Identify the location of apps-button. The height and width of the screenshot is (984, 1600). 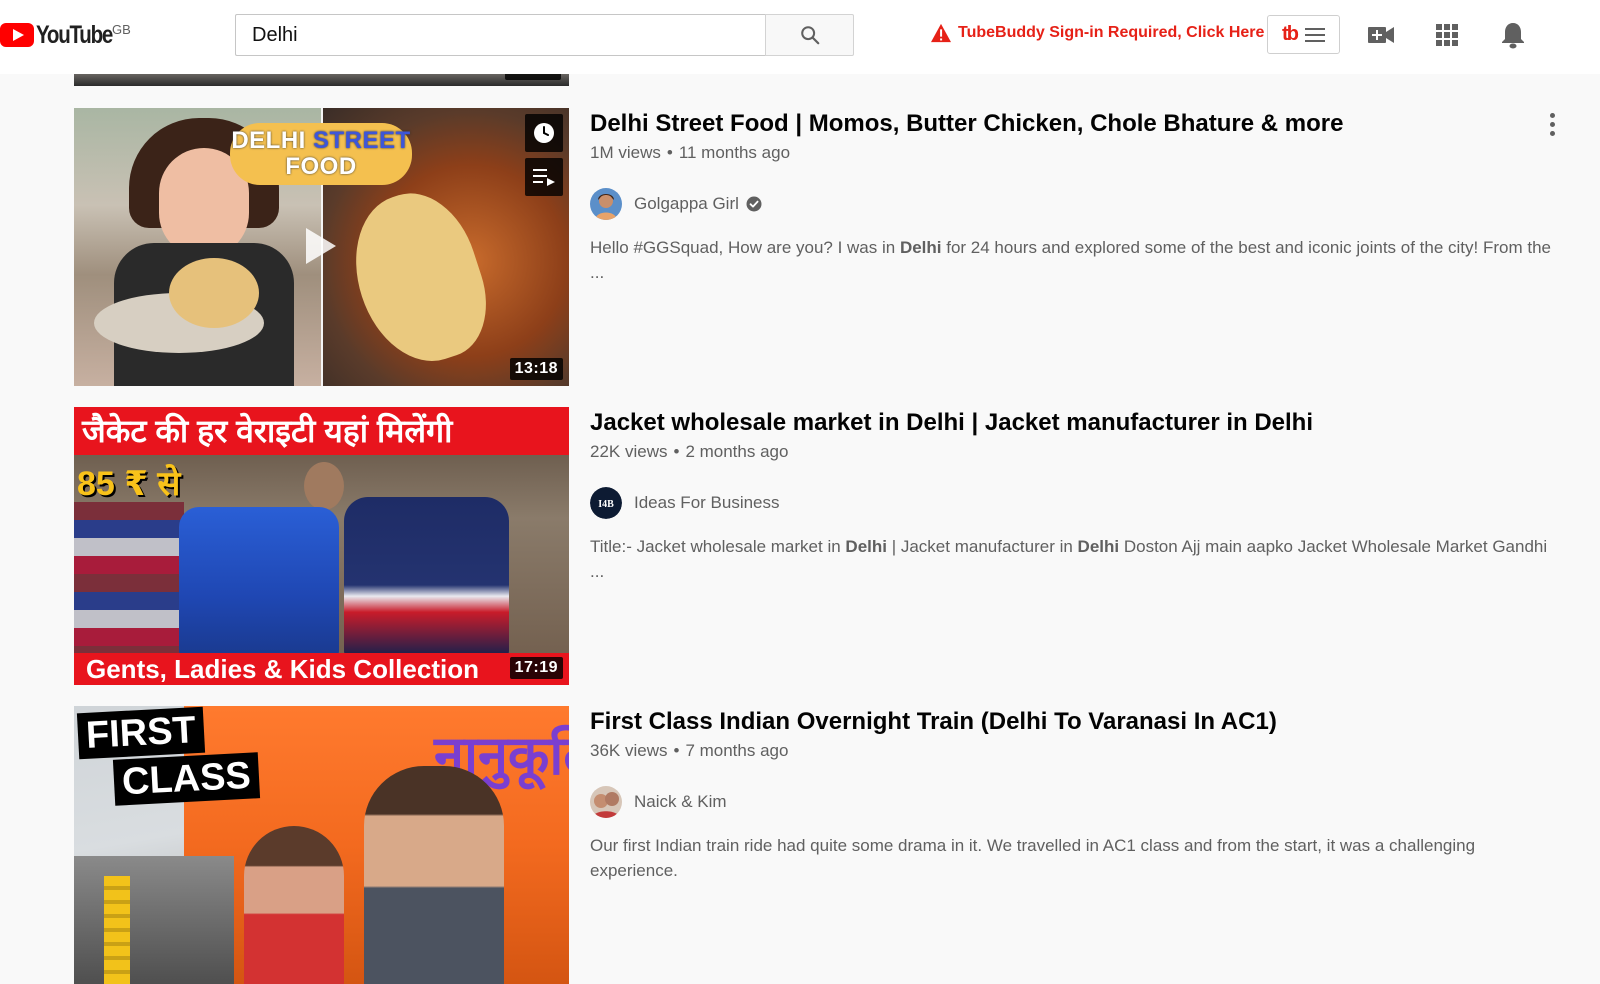
(1447, 35).